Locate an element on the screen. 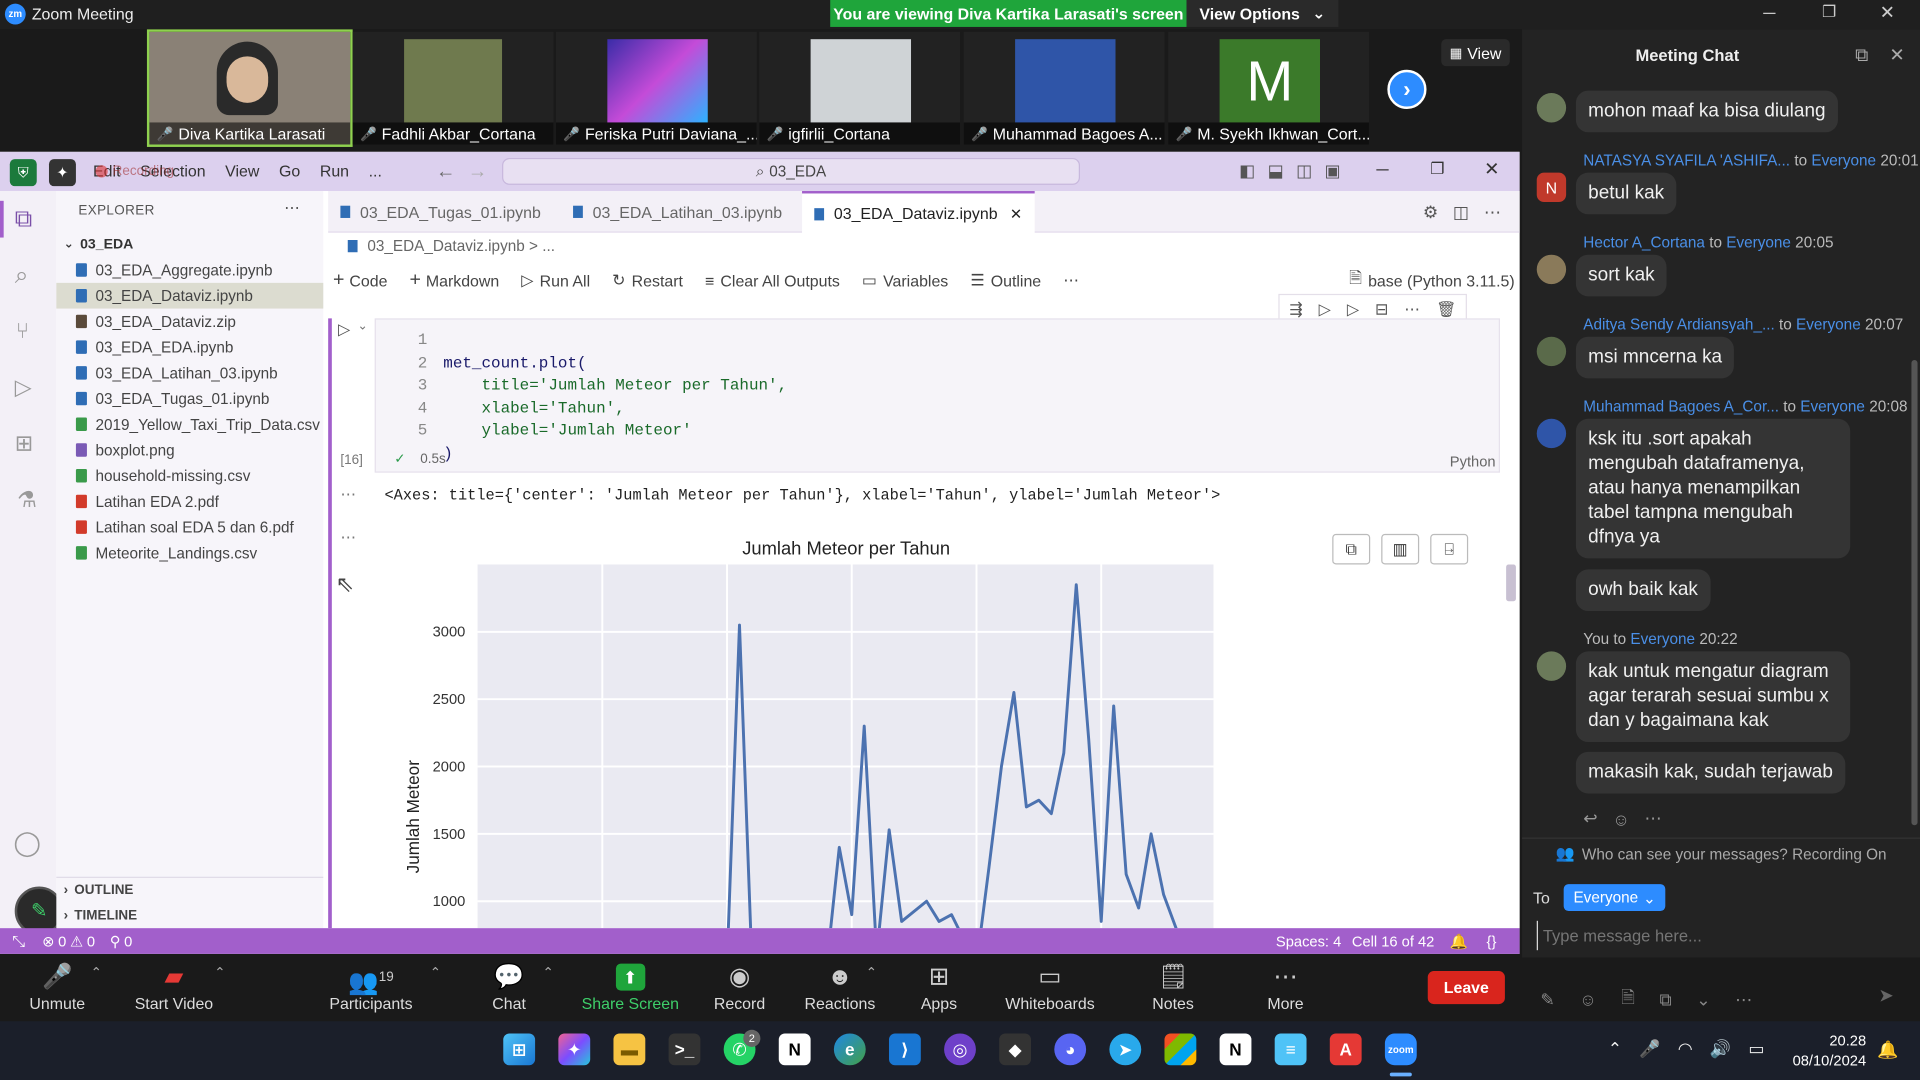  output-more-icon: ⋯ is located at coordinates (348, 538).